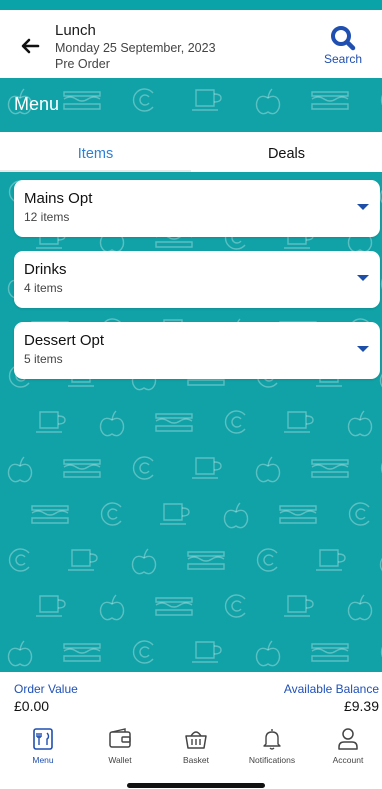 The image size is (382, 789). I want to click on search-button: Search, so click(343, 46).